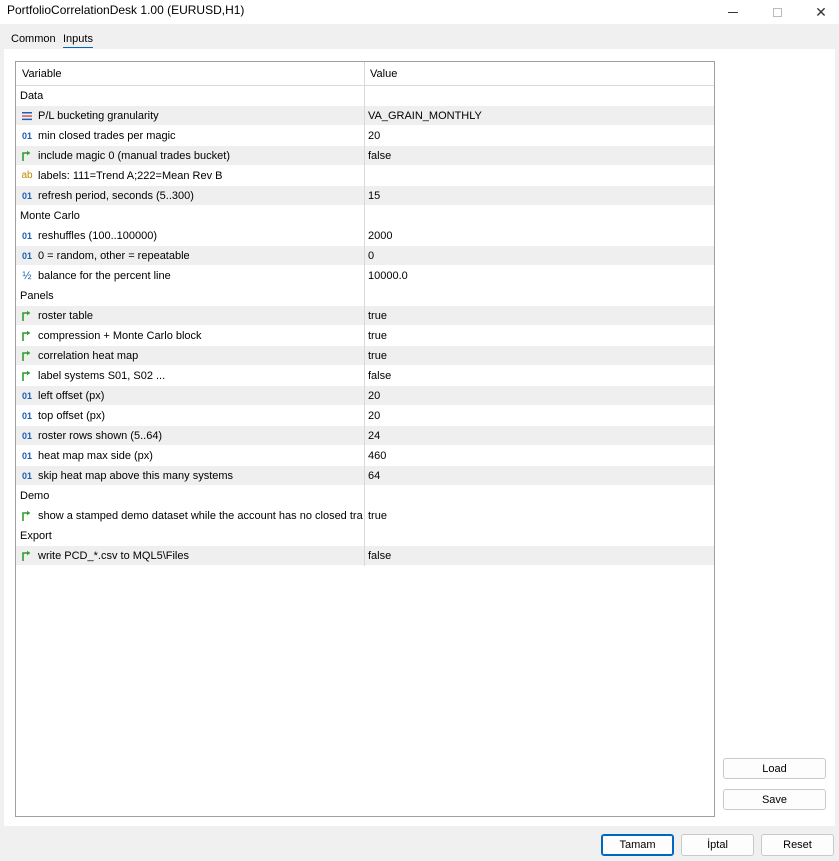  I want to click on parameter-row: 01 left offset (px) 20, so click(365, 396).